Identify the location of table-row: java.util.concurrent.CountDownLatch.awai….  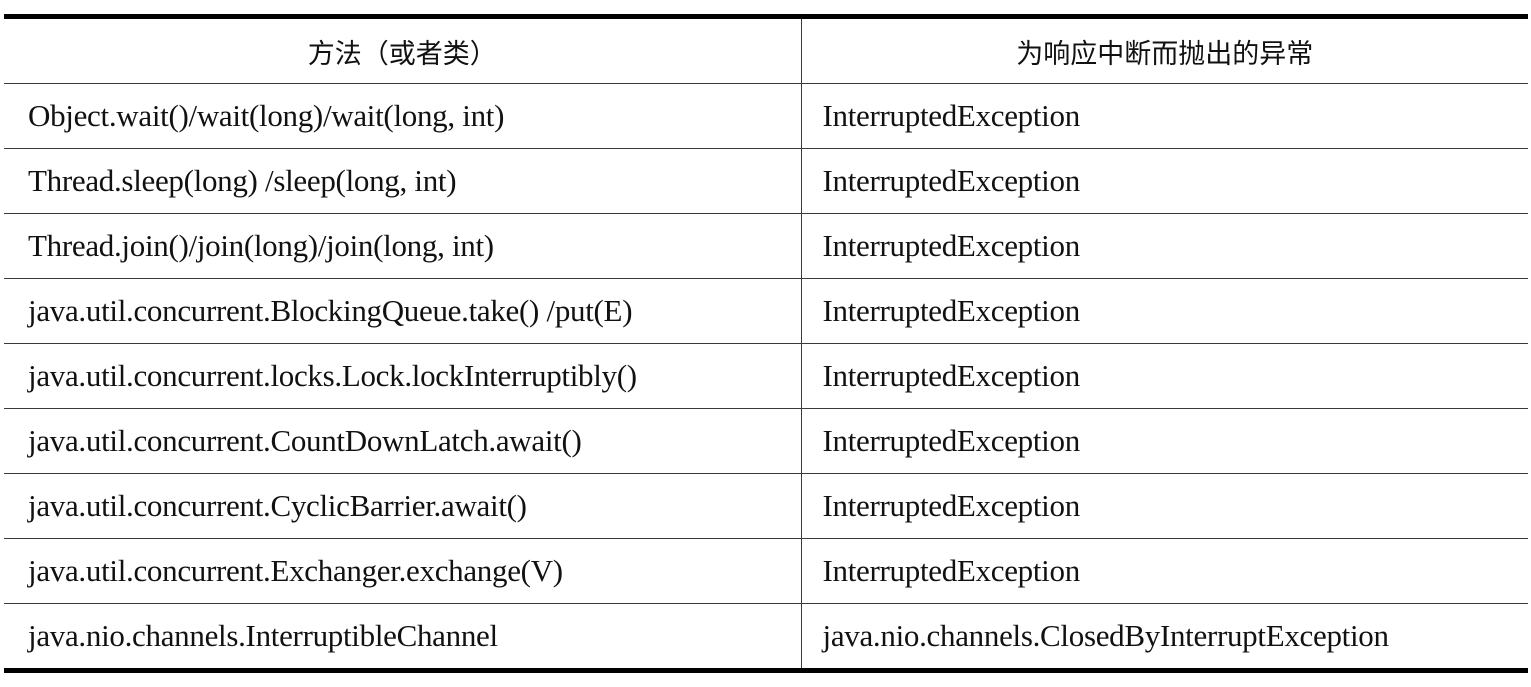
(766, 441).